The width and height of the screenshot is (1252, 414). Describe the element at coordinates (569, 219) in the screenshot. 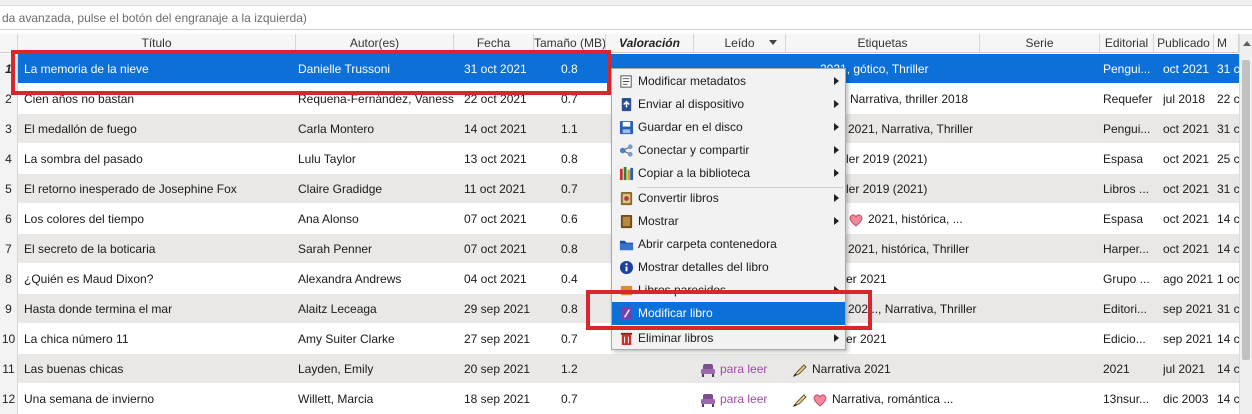

I see `cell-size: 0.6` at that location.